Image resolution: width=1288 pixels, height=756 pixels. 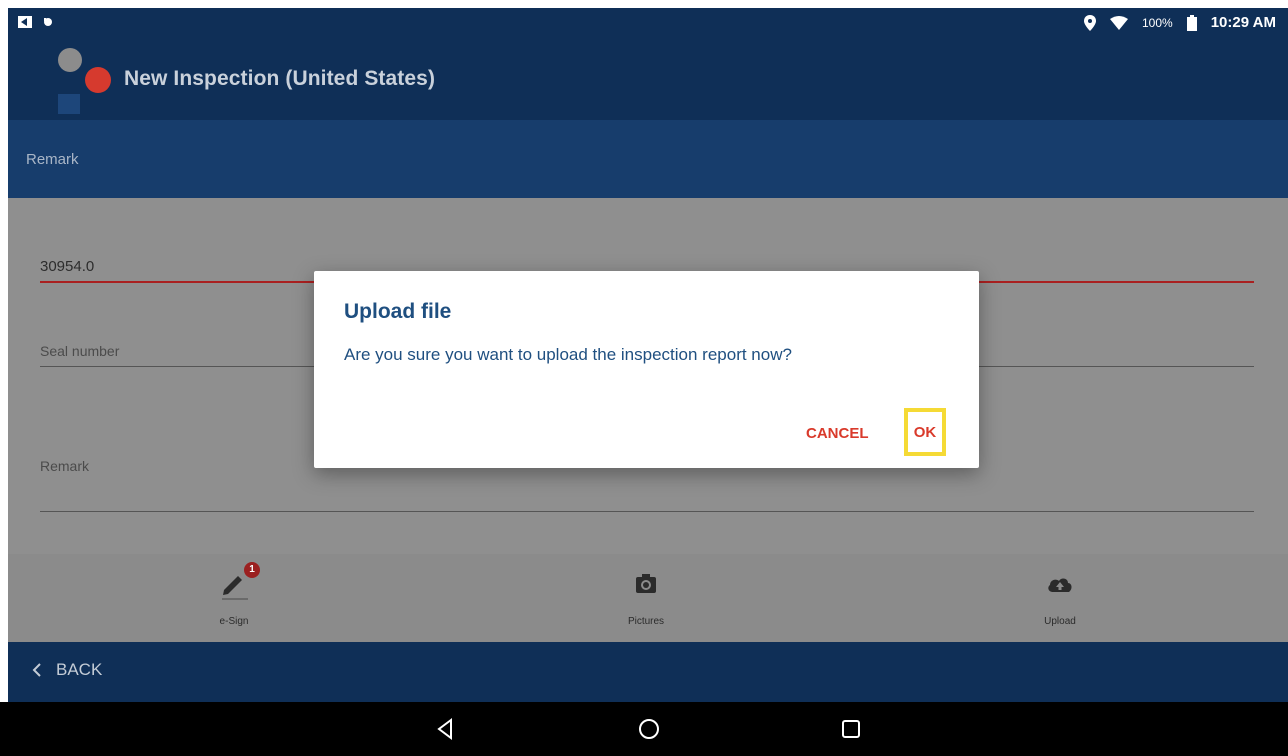 I want to click on bottom-tab-bar: 1 e-Sign Pictures Upload, so click(x=648, y=598).